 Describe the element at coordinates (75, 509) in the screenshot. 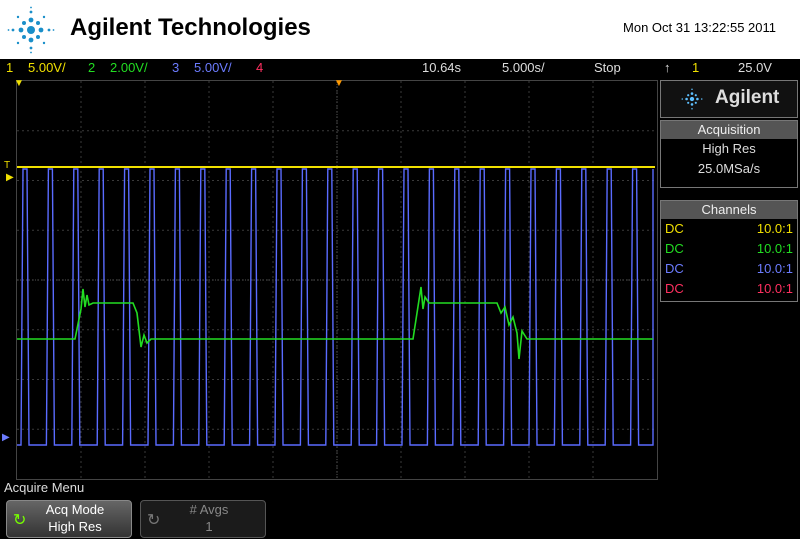

I see `acq-mode-label: Acq Mode` at that location.